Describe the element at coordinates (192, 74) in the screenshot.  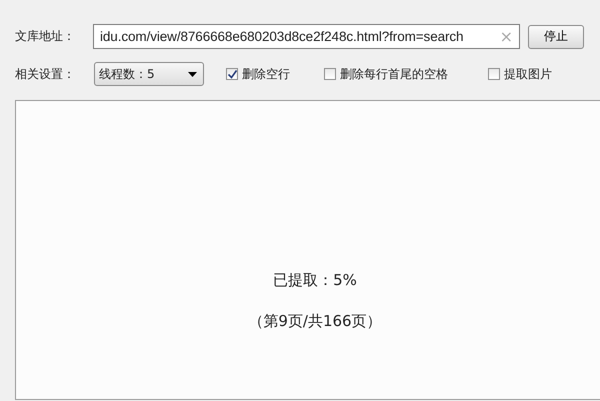
I see `caret-icon` at that location.